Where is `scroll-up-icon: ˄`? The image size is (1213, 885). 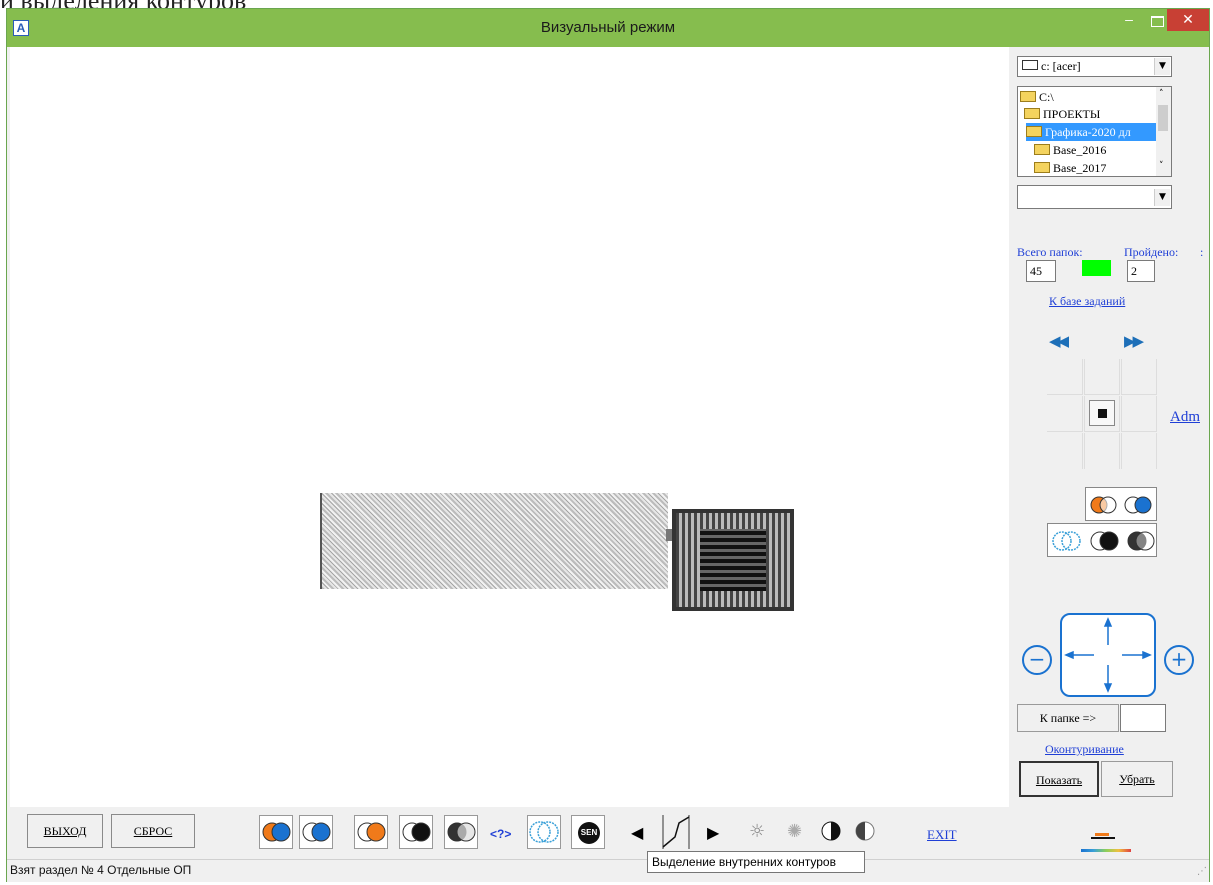
scroll-up-icon: ˄ is located at coordinates (1161, 94).